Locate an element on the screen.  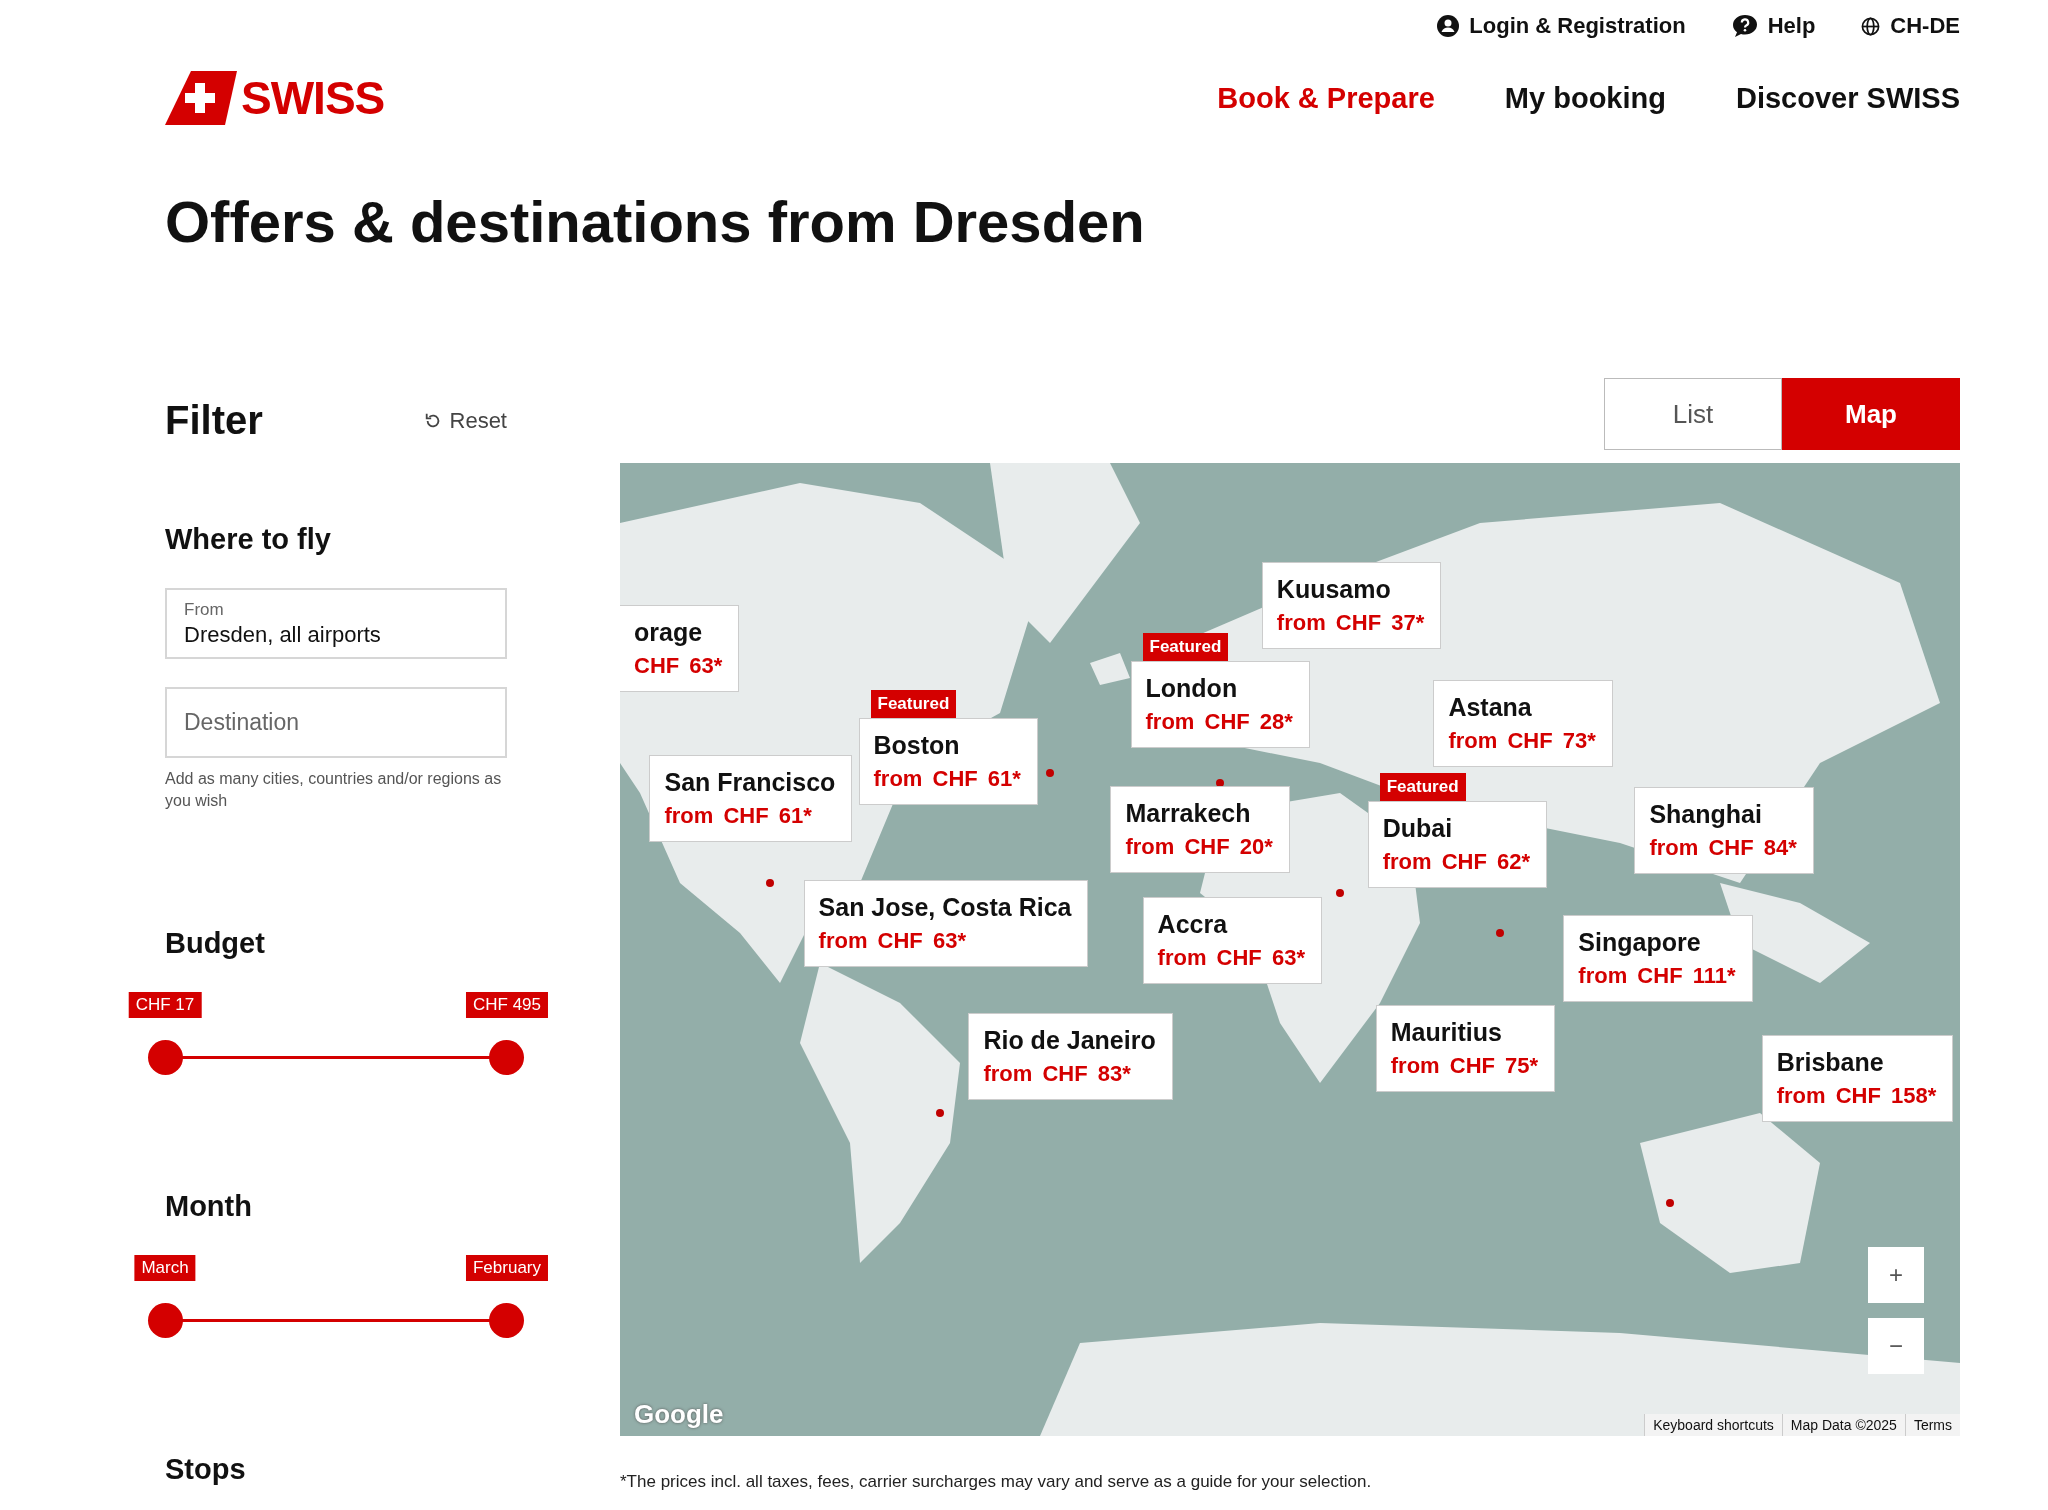
destination-marker: Rio de Janeiro from CHF 83* is located at coordinates (1070, 1056).